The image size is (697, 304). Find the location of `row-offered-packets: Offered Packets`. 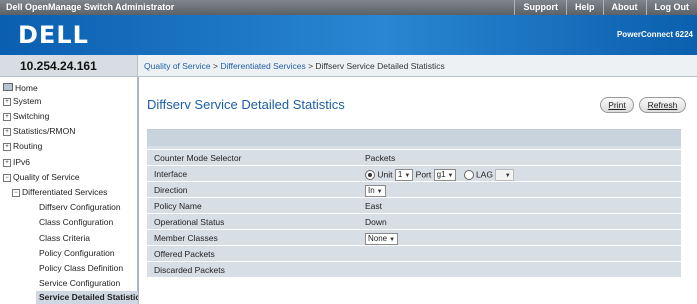

row-offered-packets: Offered Packets is located at coordinates (414, 253).